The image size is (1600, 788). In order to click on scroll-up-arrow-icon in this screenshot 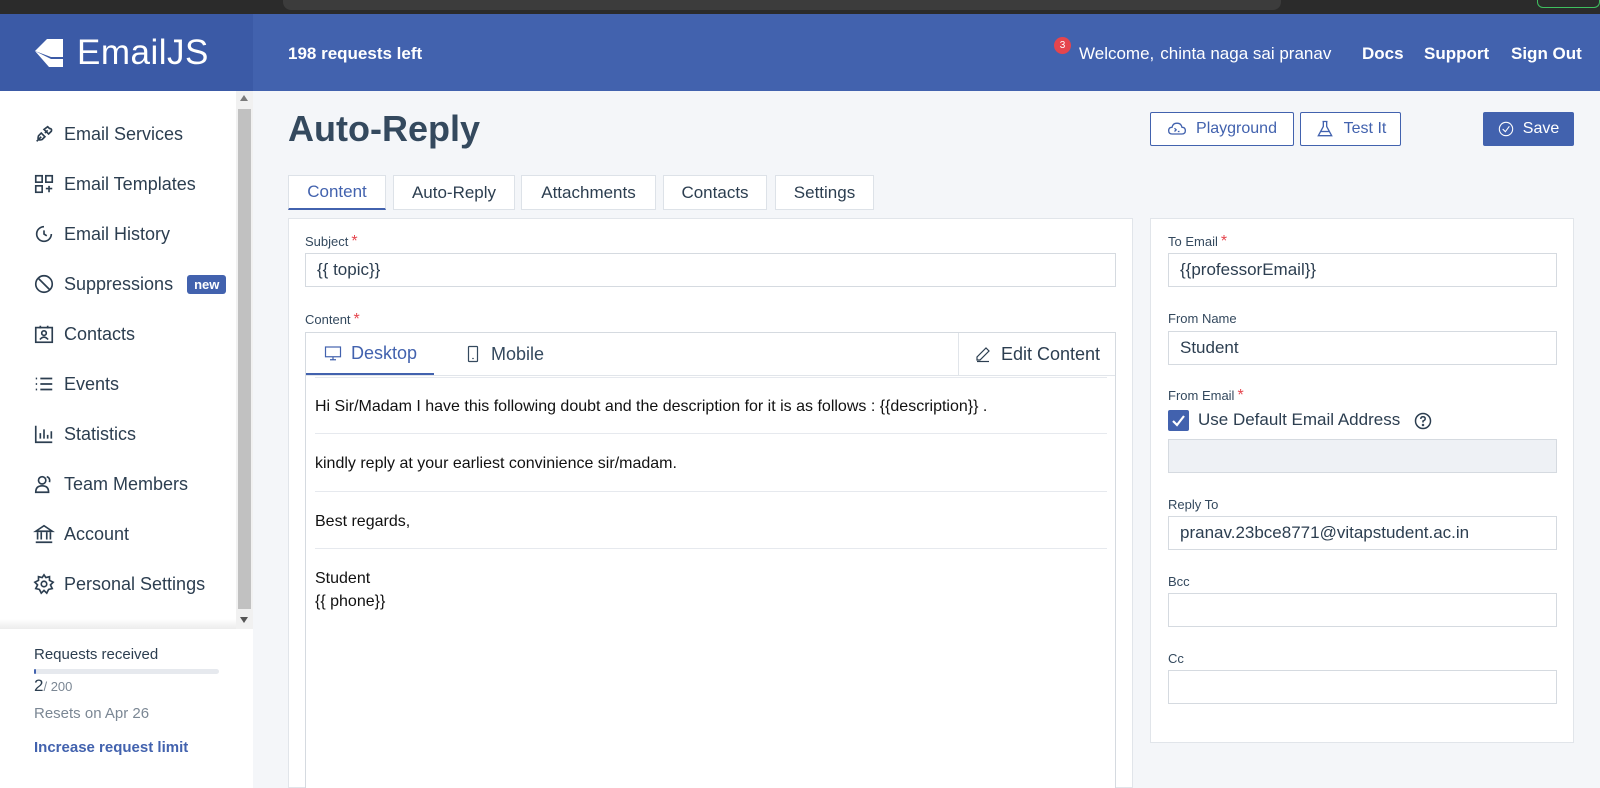, I will do `click(244, 98)`.